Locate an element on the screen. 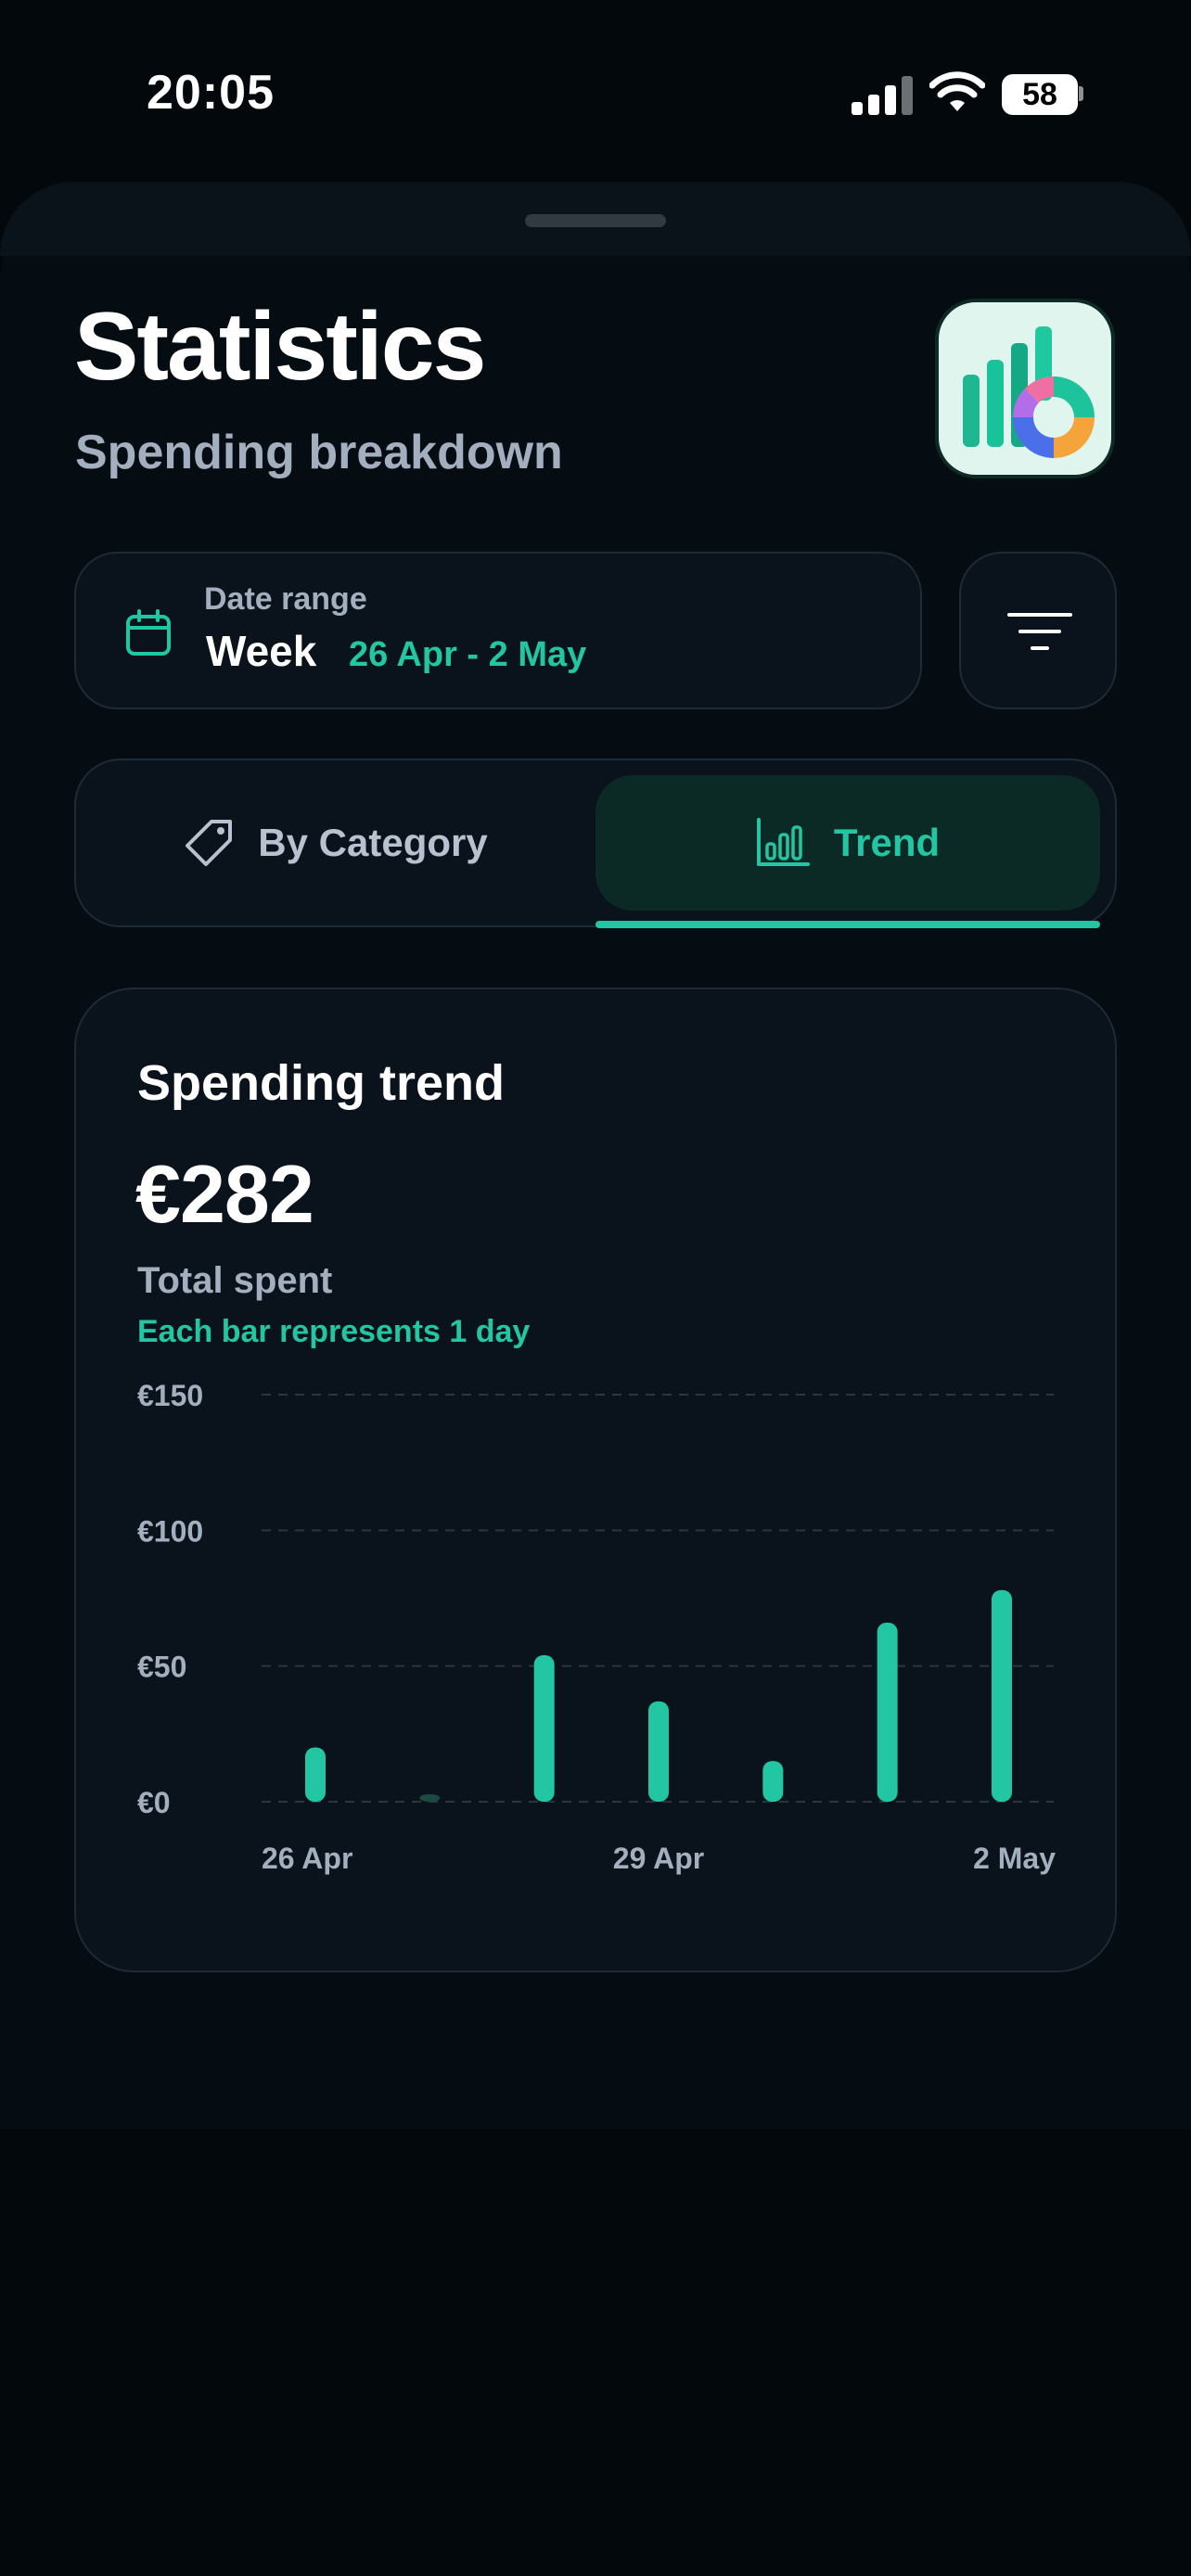 The width and height of the screenshot is (1191, 2576). status-bar: 20:05 58 is located at coordinates (595, 92).